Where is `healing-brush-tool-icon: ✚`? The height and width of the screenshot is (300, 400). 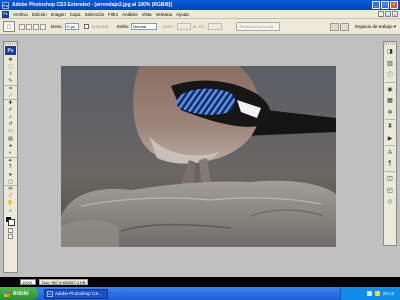
healing-brush-tool-icon: ✚ is located at coordinates (10, 102).